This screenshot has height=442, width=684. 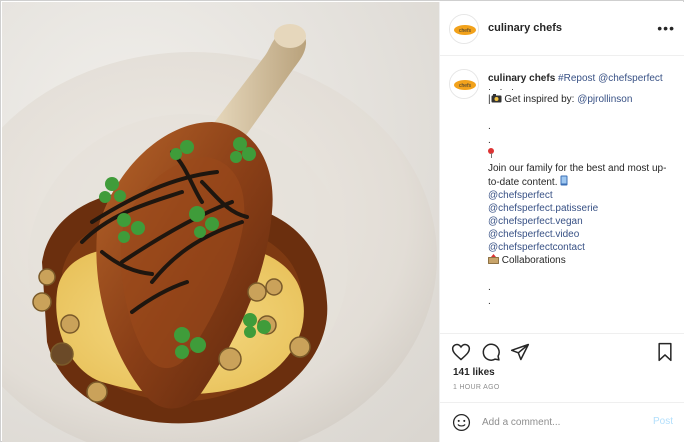 I want to click on post-actions: 141 likes 1 HOUR AGO, so click(x=562, y=367).